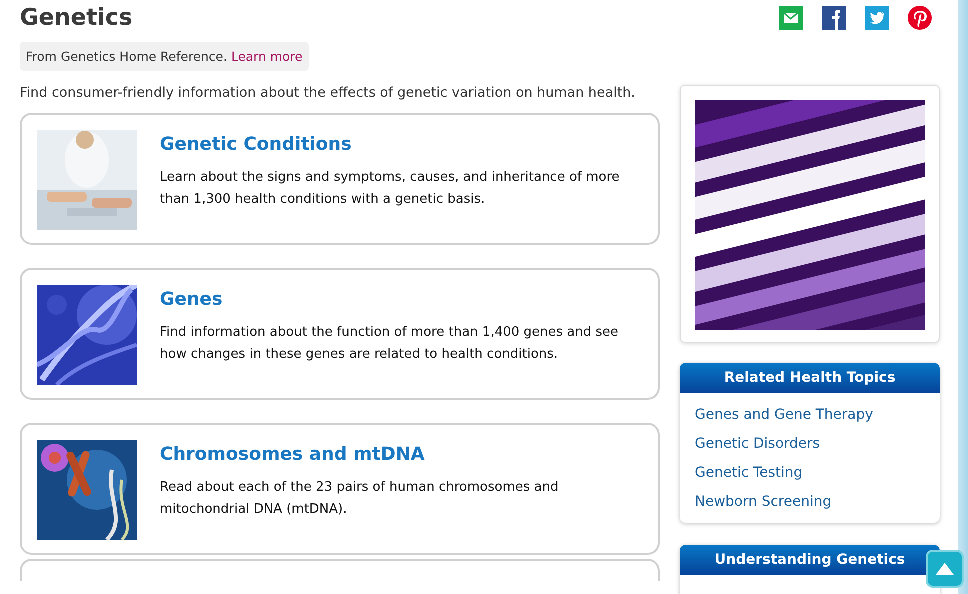 This screenshot has width=968, height=594. What do you see at coordinates (328, 93) in the screenshot?
I see `intro-text: Find consumer-friendly information about the effects of genetic variation on human health.` at bounding box center [328, 93].